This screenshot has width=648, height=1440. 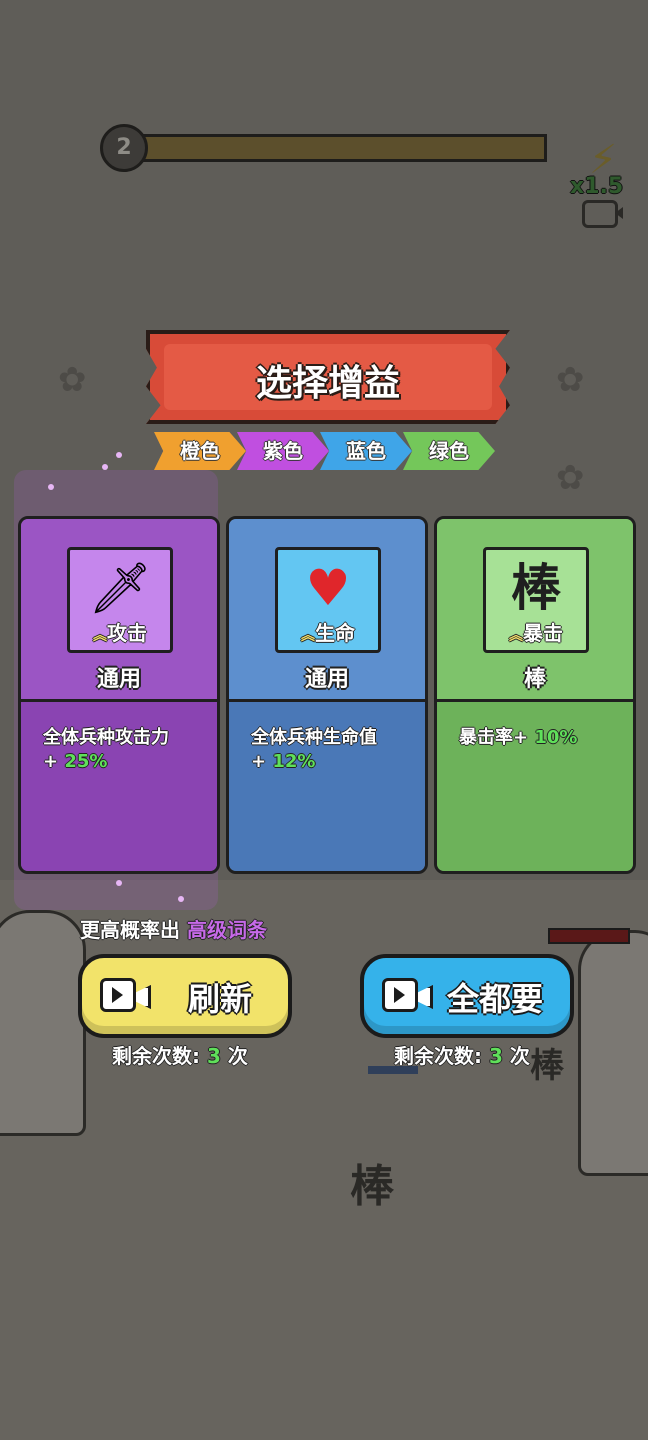 I want to click on page-title: 选择增益, so click(x=327, y=383).